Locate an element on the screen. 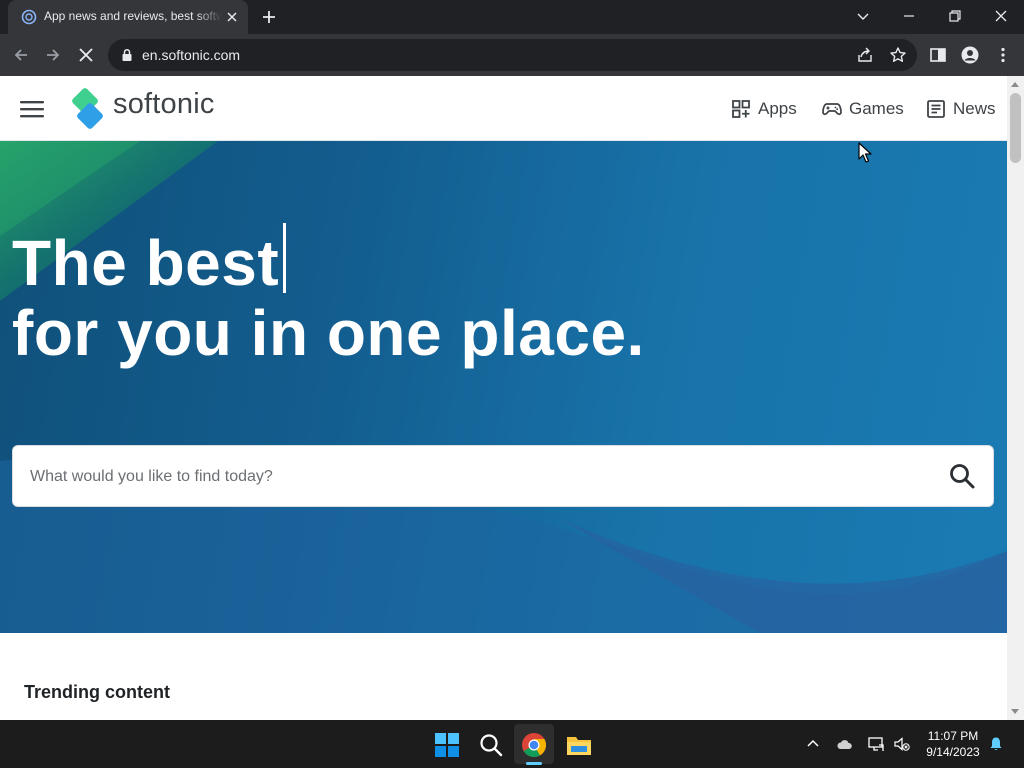 This screenshot has width=1024, height=768. scroll-down-arrow-icon is located at coordinates (1015, 711).